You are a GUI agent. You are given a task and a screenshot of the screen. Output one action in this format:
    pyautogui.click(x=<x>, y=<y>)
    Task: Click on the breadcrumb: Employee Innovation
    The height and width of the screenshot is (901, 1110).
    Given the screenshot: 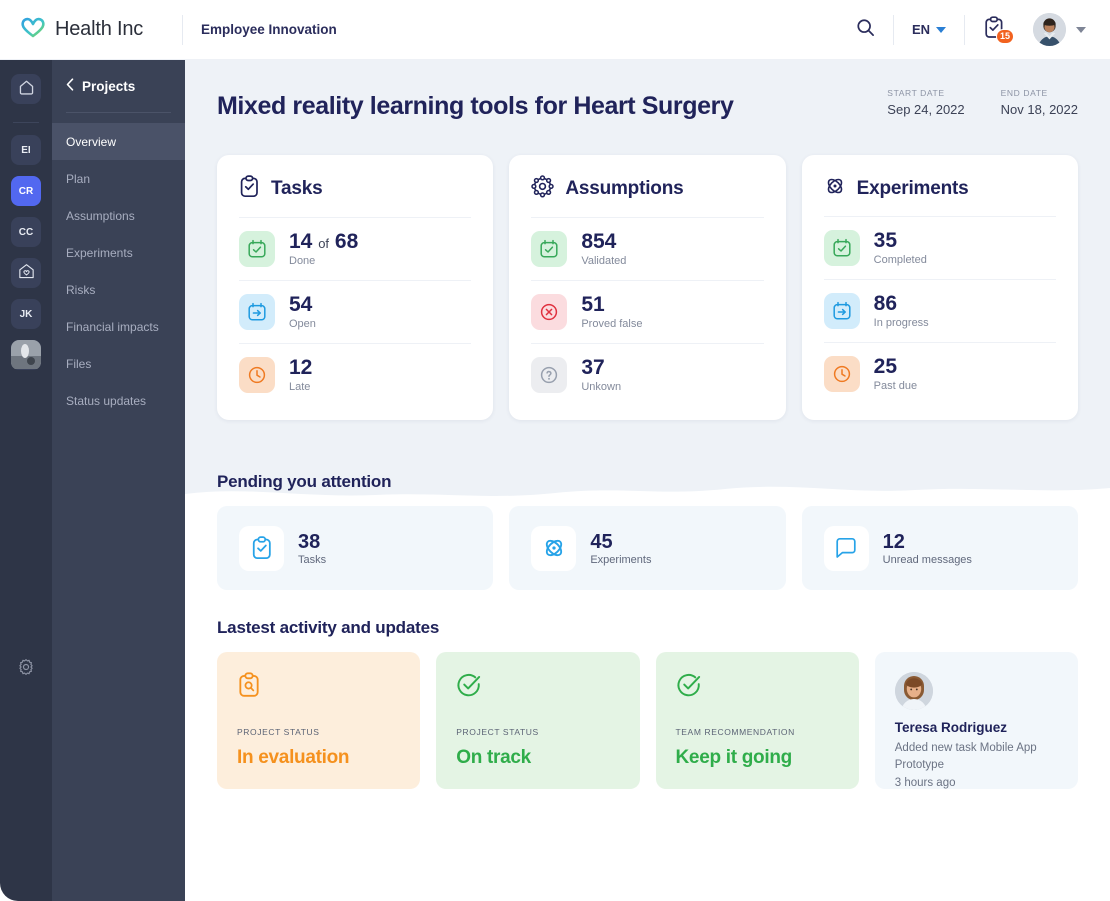 What is the action you would take?
    pyautogui.click(x=510, y=30)
    